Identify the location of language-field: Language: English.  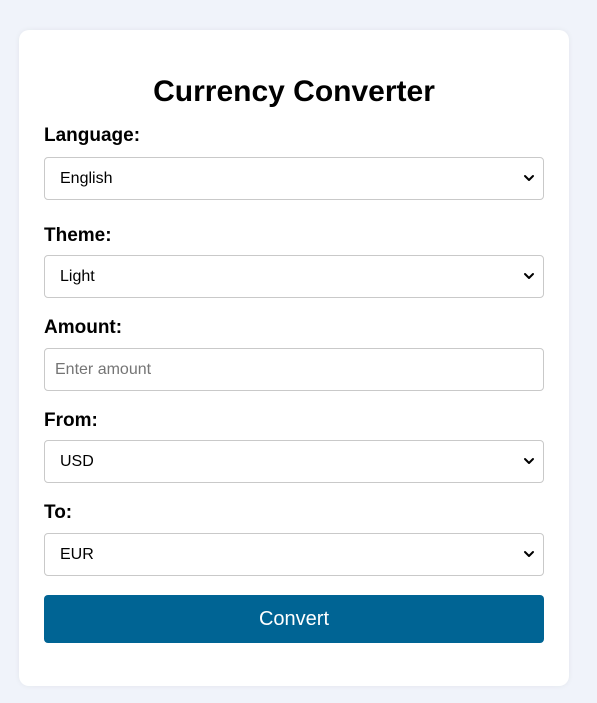
(294, 162).